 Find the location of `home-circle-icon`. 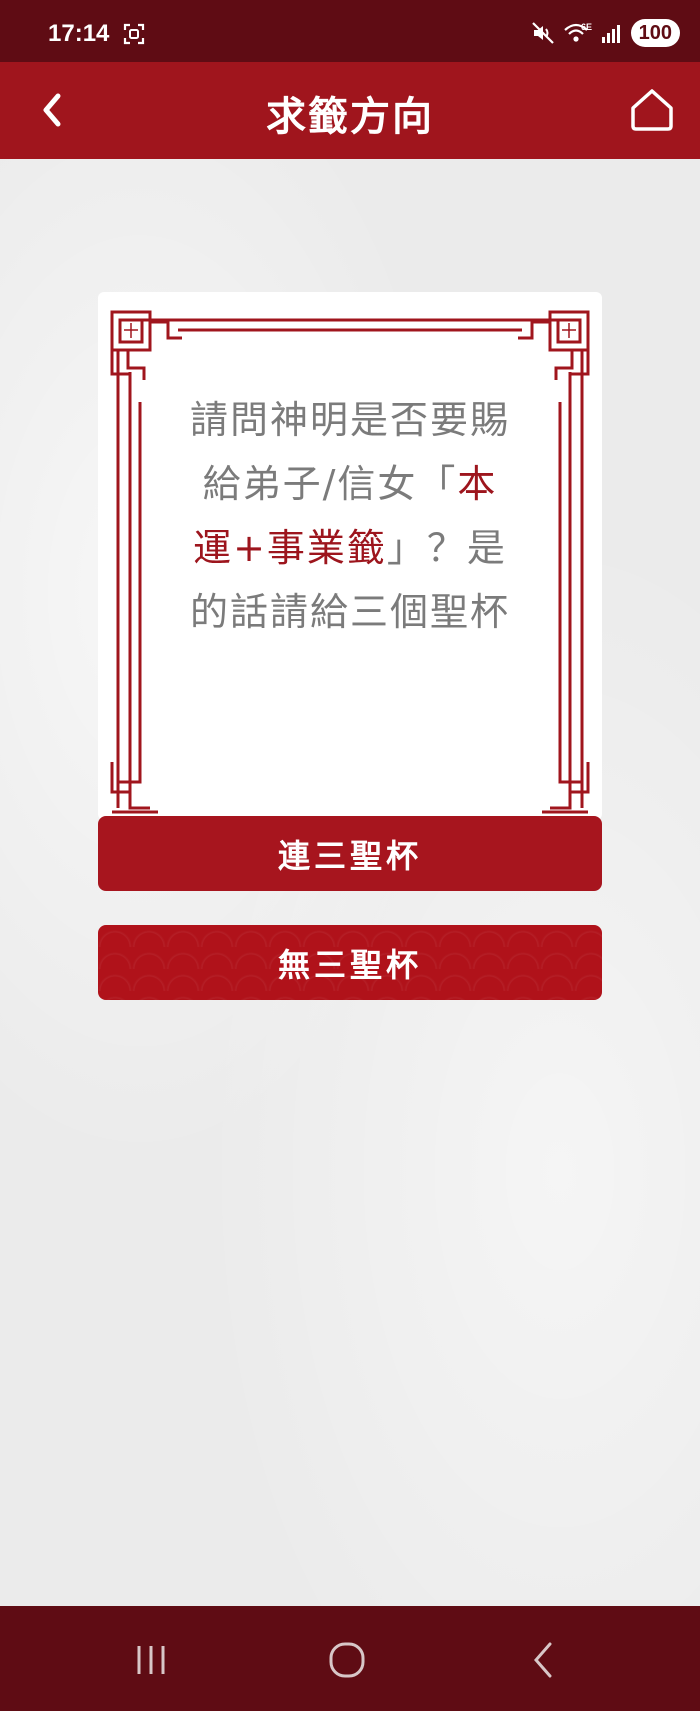

home-circle-icon is located at coordinates (347, 1660).